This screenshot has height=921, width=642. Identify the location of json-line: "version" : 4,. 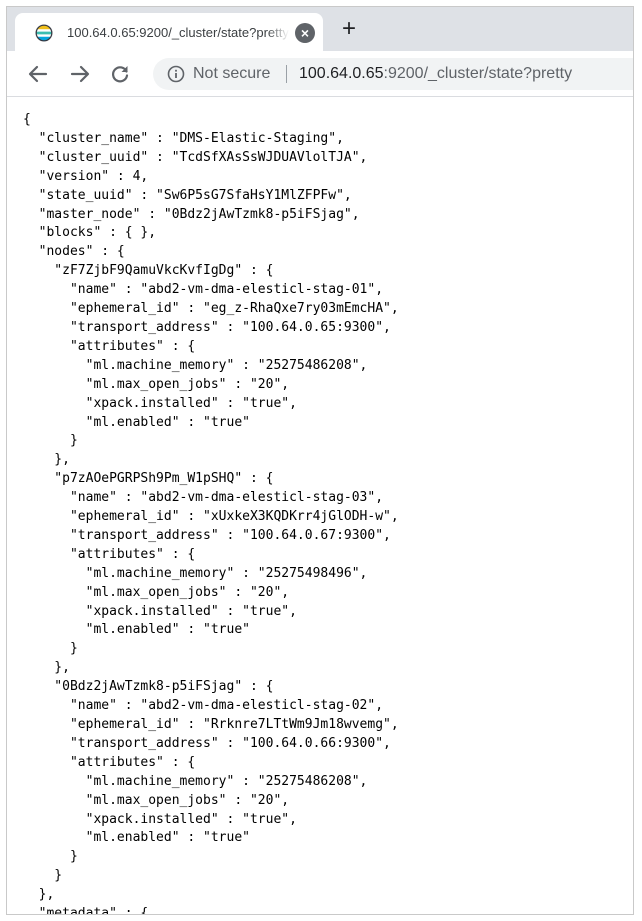
(86, 176).